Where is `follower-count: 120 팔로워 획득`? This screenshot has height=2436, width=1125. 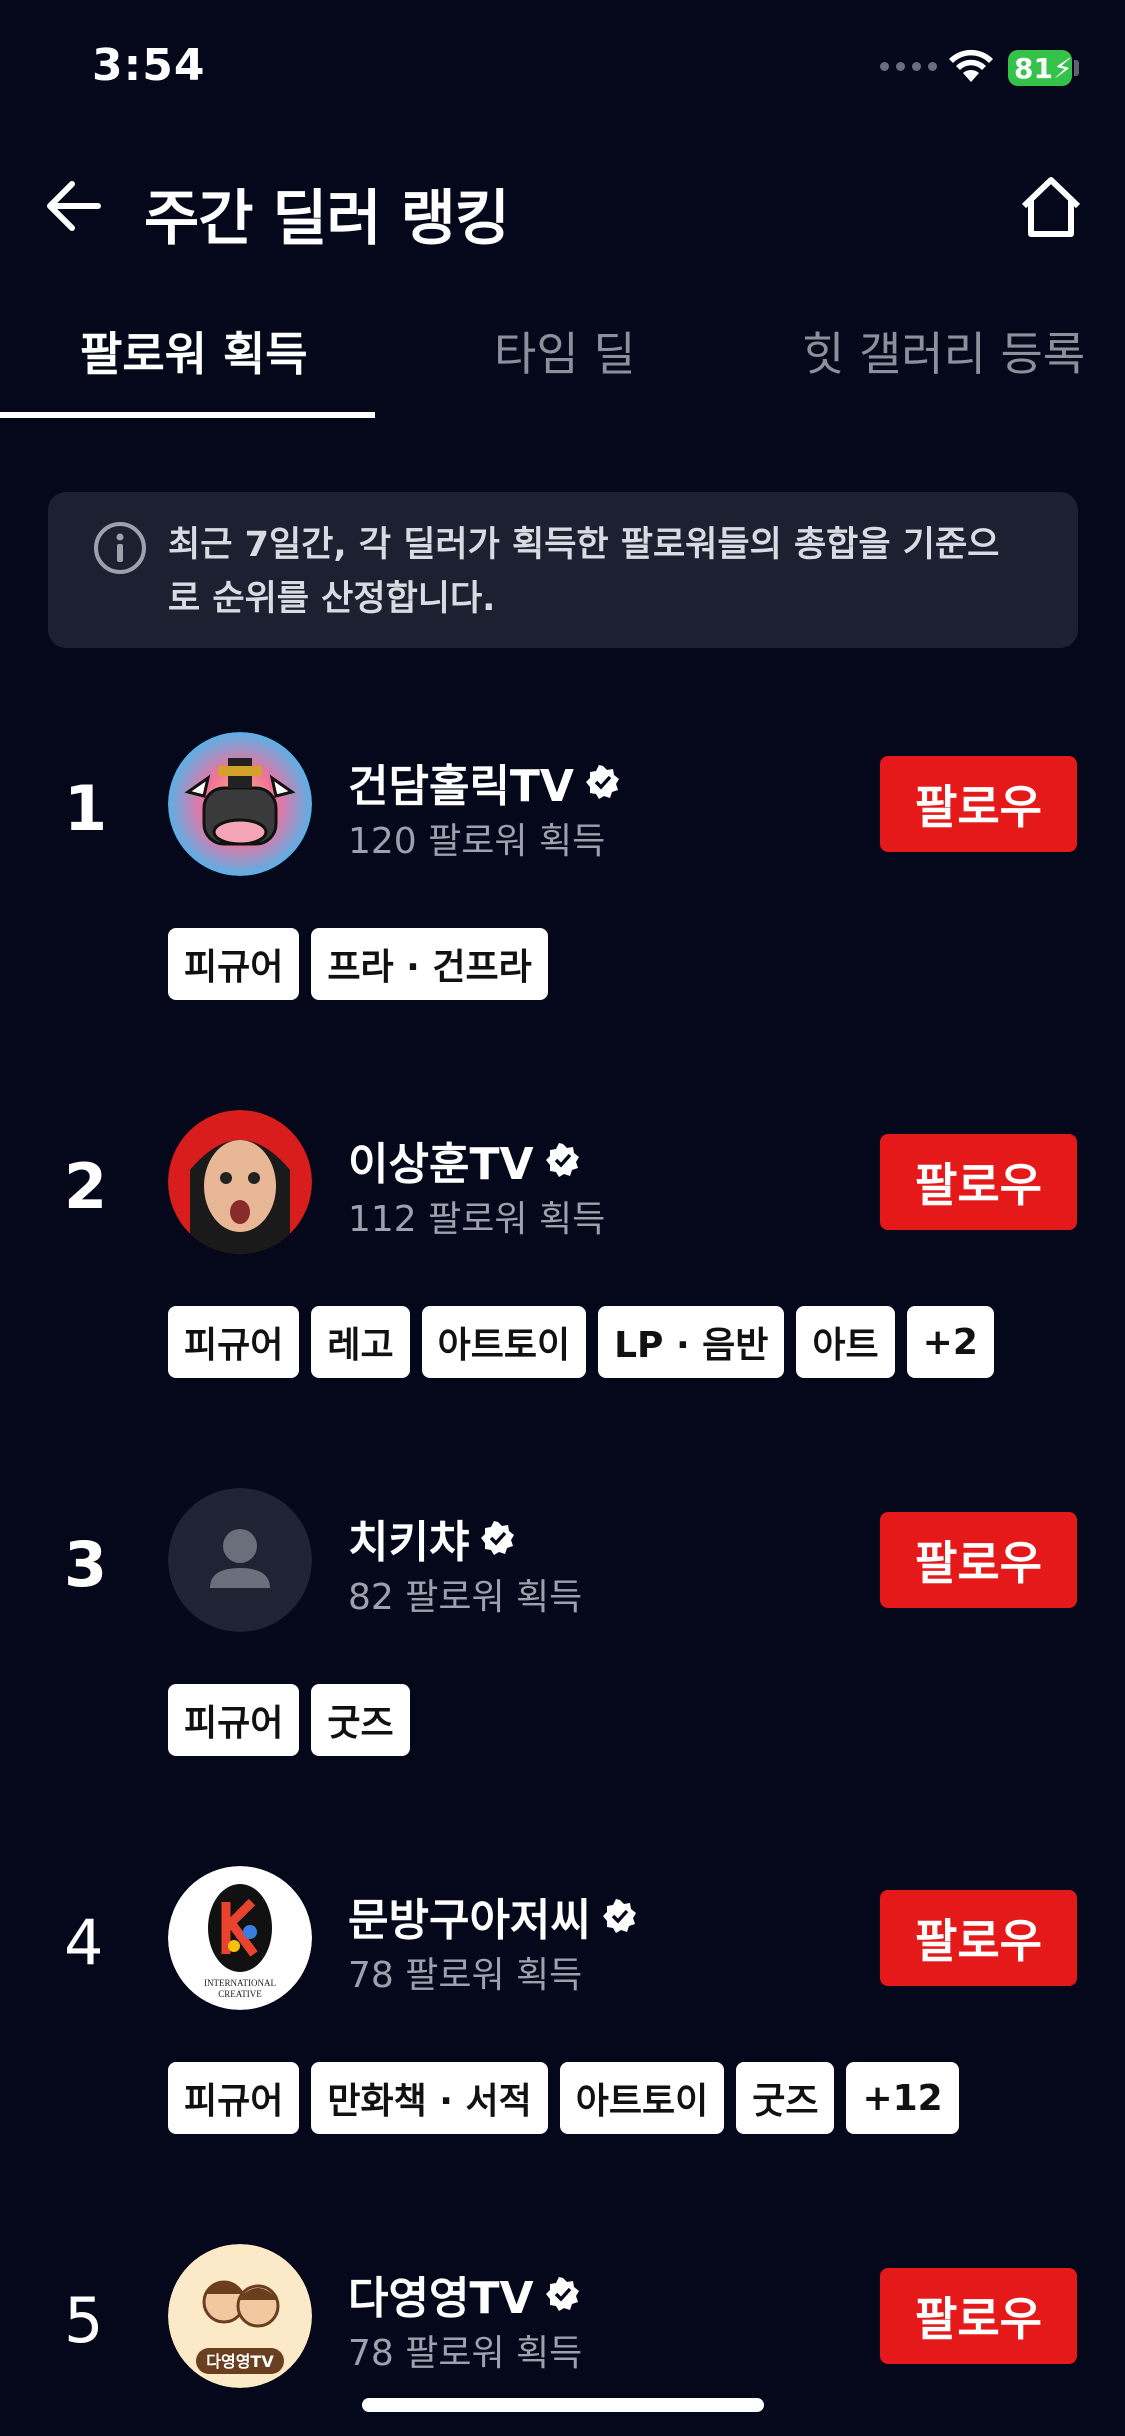 follower-count: 120 팔로워 획득 is located at coordinates (477, 841).